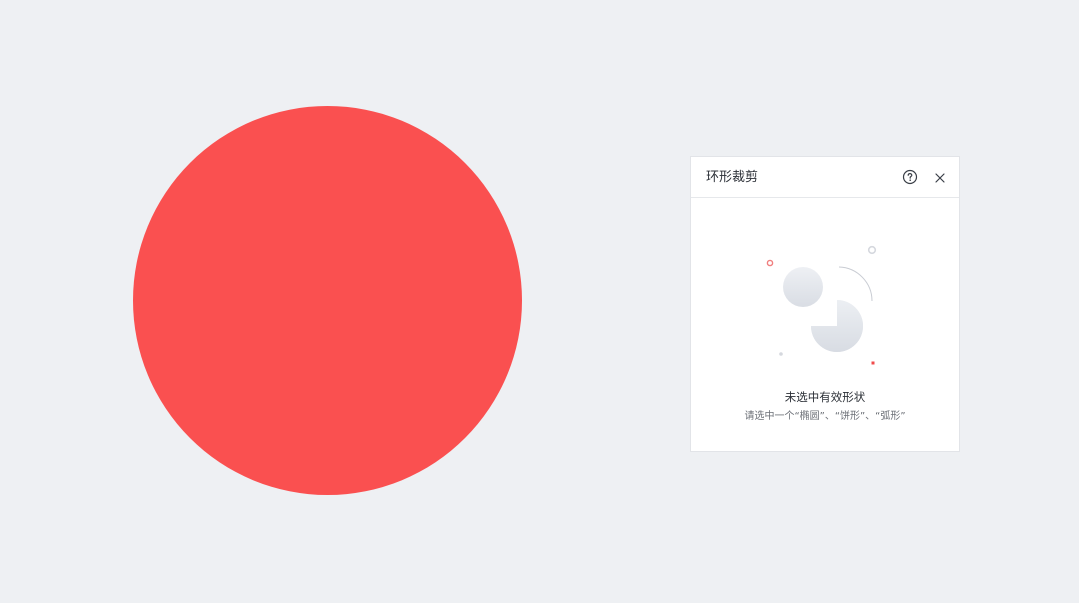  What do you see at coordinates (910, 177) in the screenshot?
I see `help-circle-icon` at bounding box center [910, 177].